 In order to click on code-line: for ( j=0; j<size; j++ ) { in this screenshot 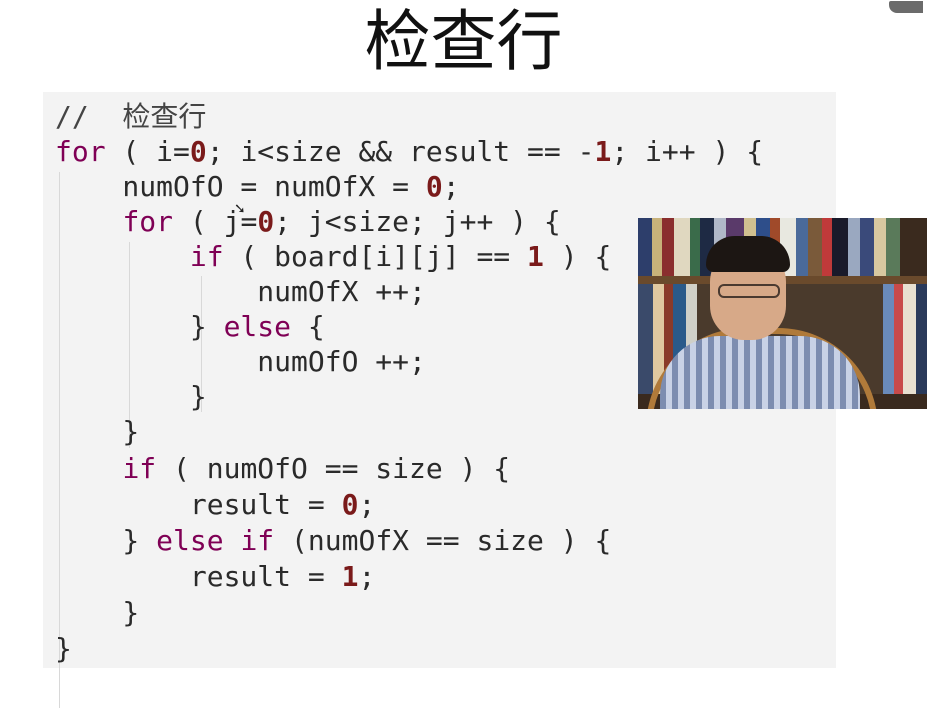, I will do `click(341, 221)`.